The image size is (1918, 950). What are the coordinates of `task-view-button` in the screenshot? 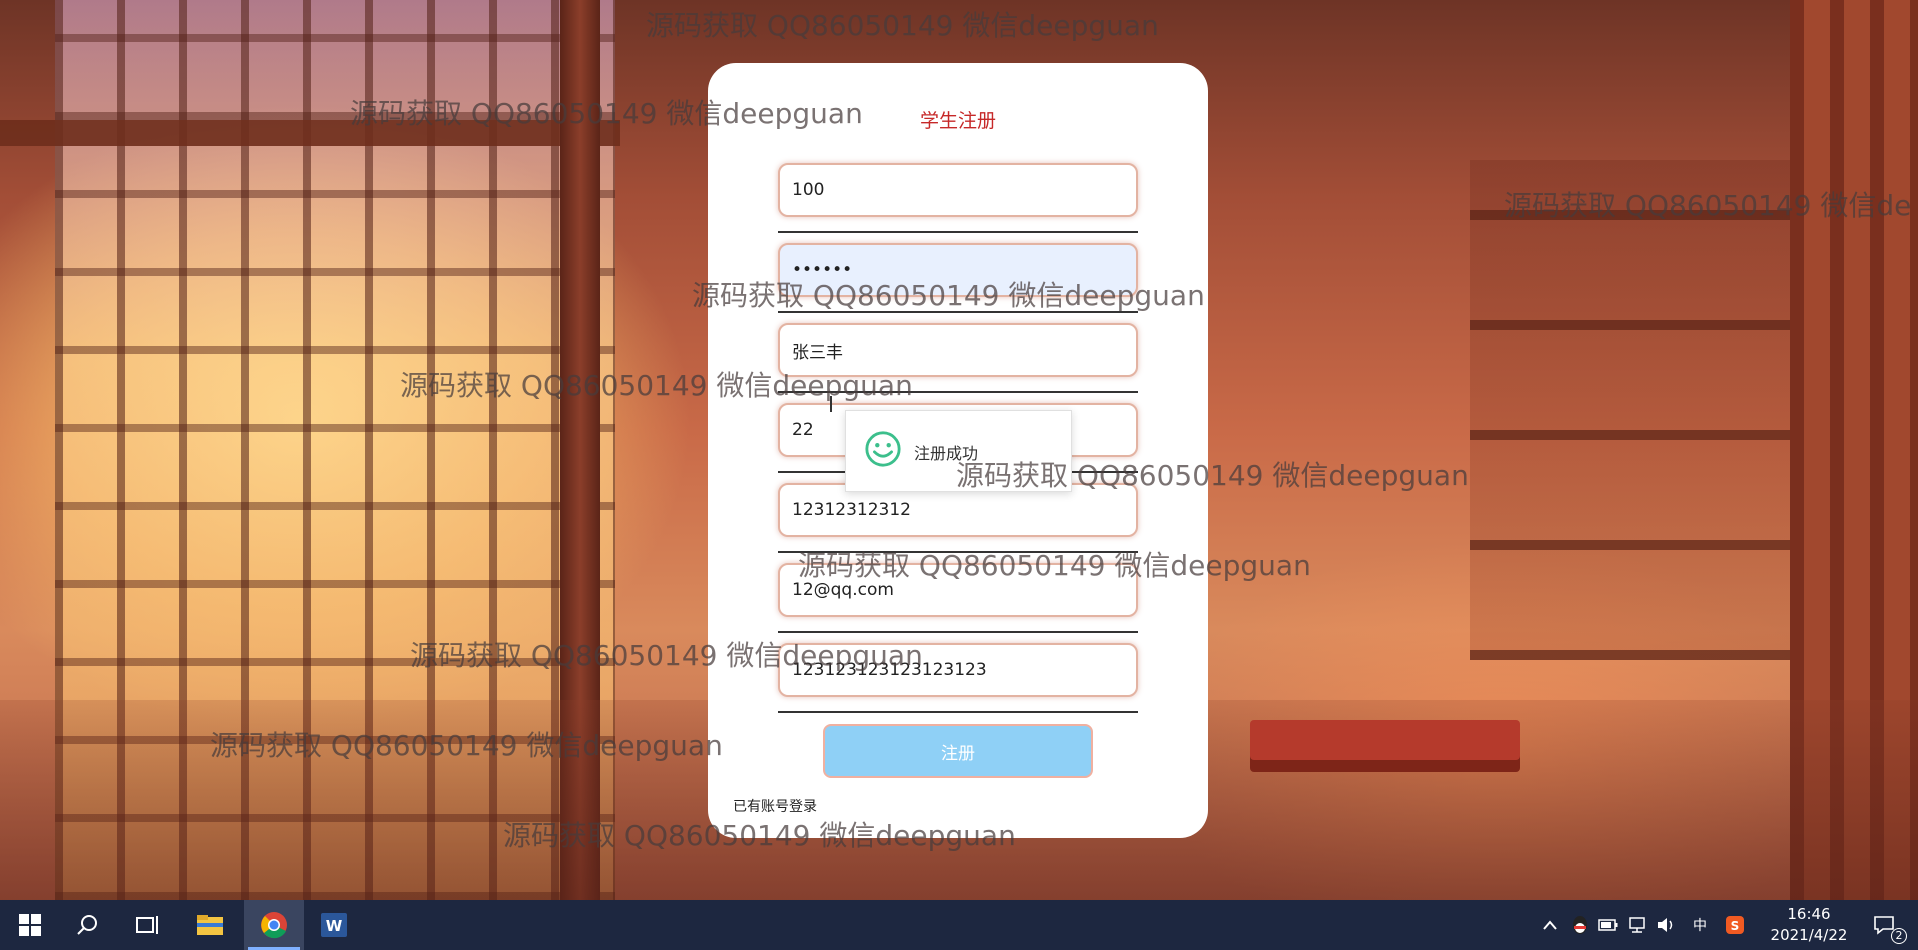 It's located at (148, 925).